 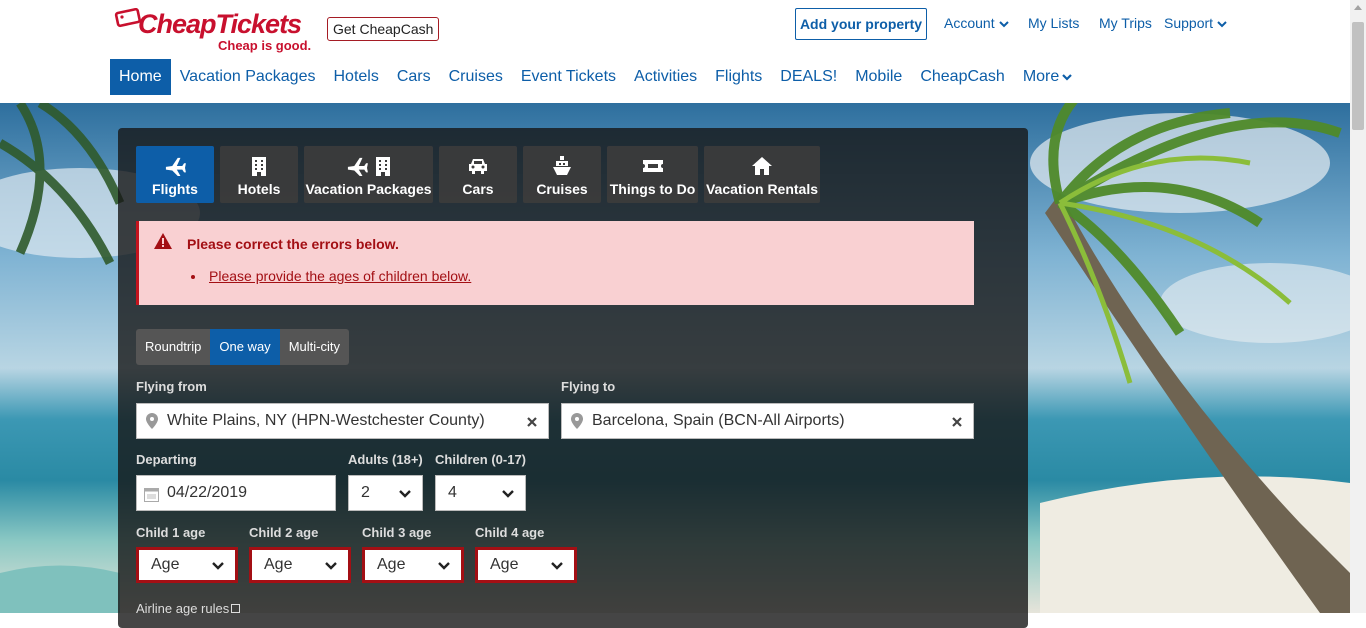 What do you see at coordinates (163, 241) in the screenshot?
I see `warning-icon` at bounding box center [163, 241].